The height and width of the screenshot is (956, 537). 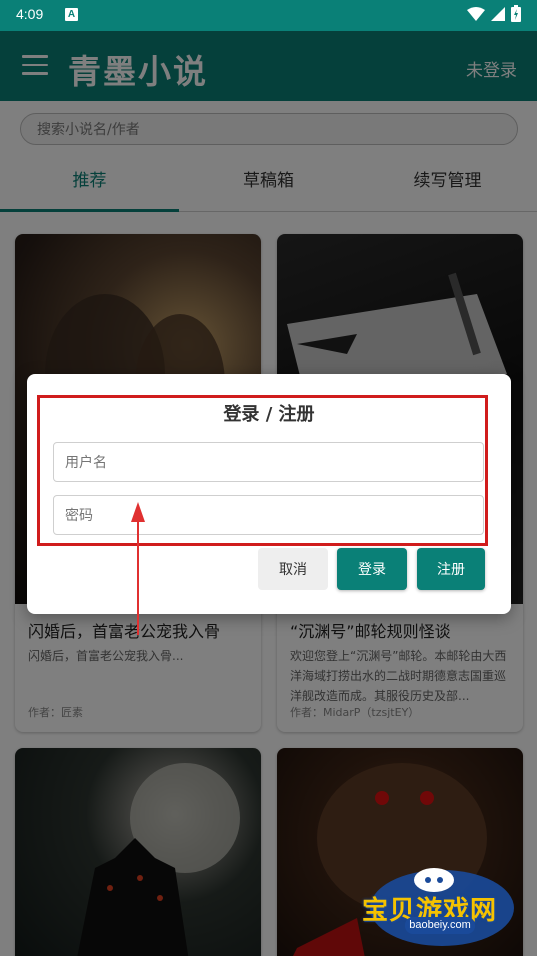 I want to click on annotation-arrow-icon, so click(x=138, y=568).